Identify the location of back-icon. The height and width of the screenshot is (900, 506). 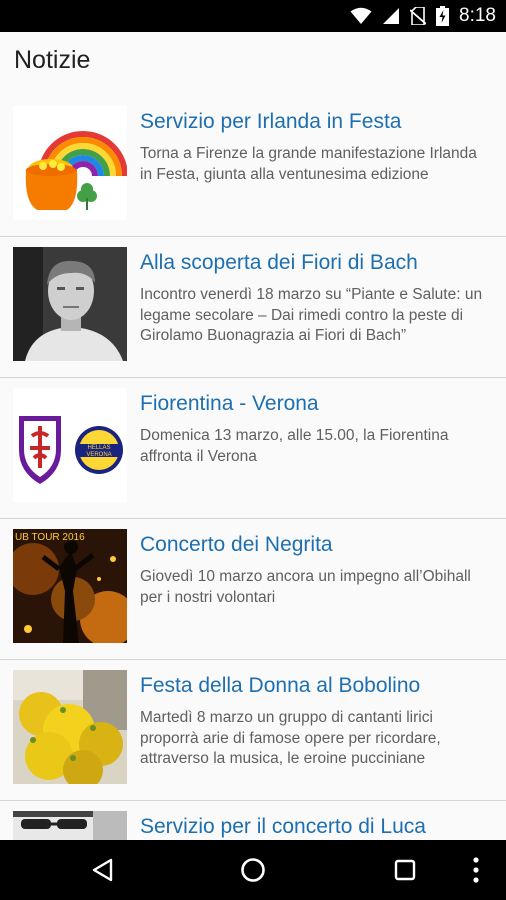
(102, 870).